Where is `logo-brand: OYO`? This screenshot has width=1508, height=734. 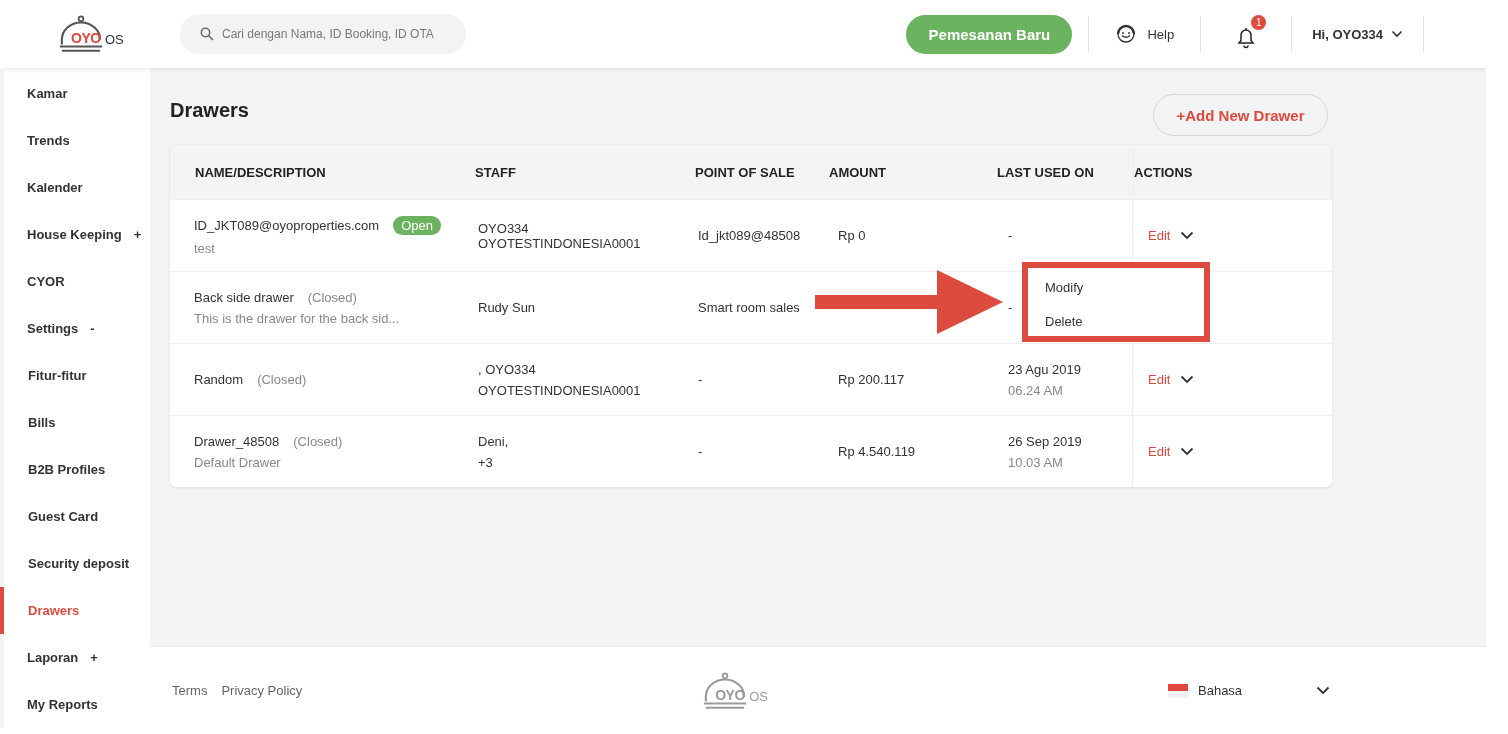 logo-brand: OYO is located at coordinates (86, 38).